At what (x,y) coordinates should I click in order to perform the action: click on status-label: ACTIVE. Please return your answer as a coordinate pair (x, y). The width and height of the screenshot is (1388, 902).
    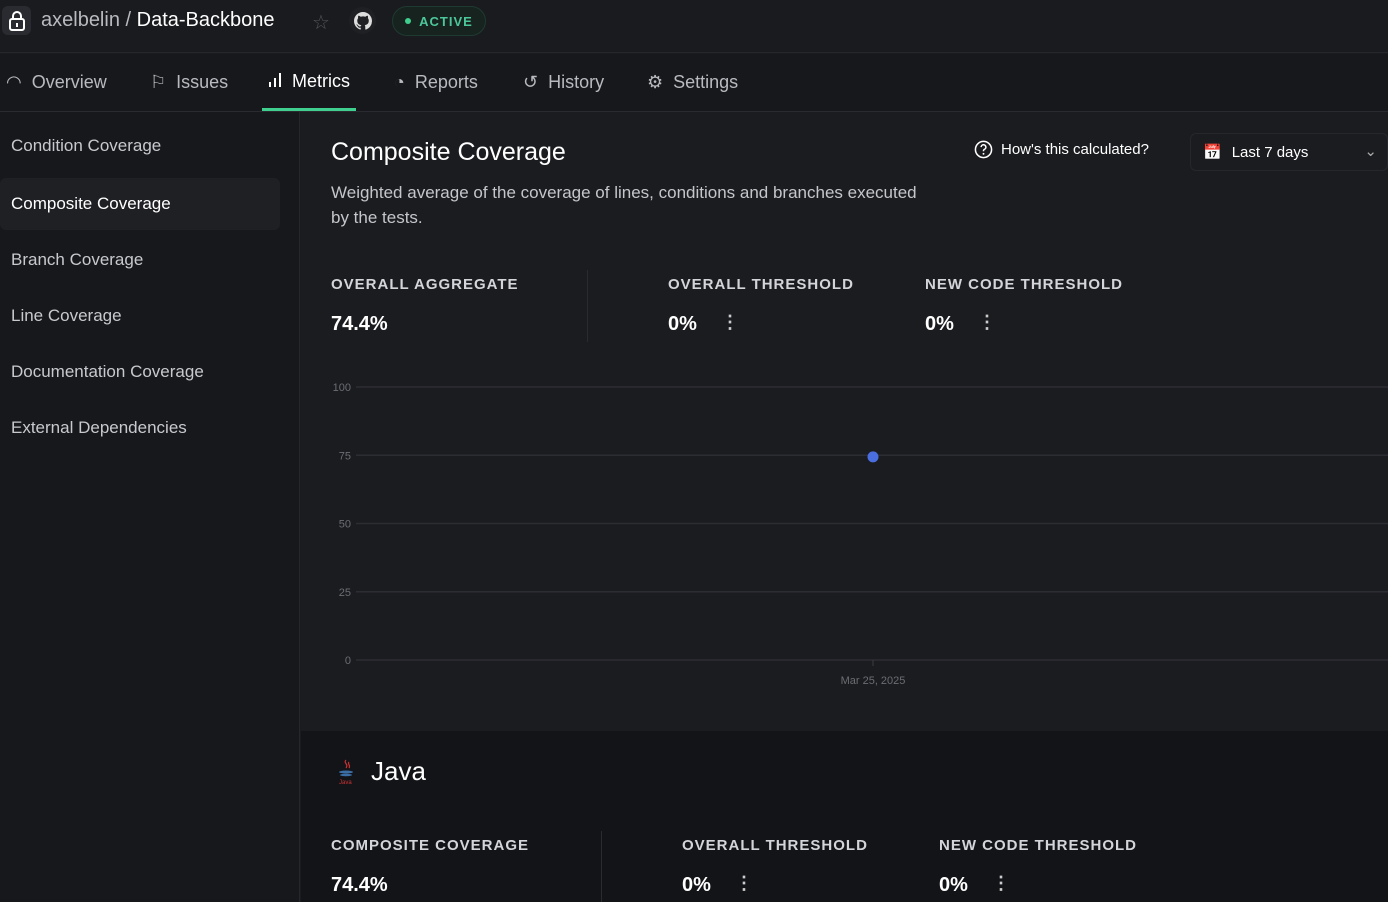
    Looking at the image, I should click on (446, 21).